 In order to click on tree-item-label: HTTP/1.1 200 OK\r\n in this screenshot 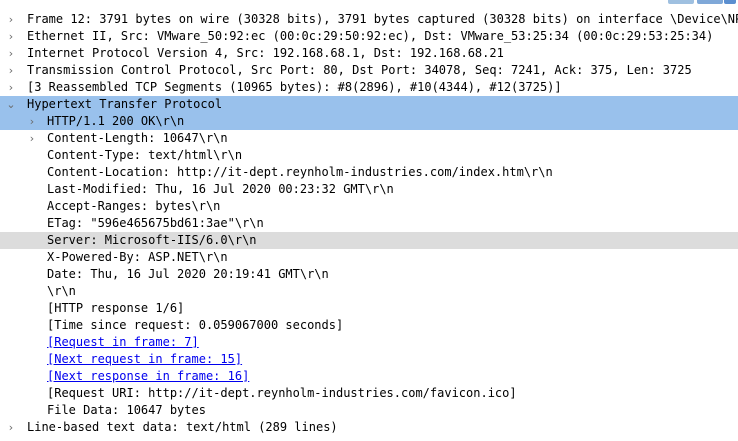, I will do `click(116, 121)`.